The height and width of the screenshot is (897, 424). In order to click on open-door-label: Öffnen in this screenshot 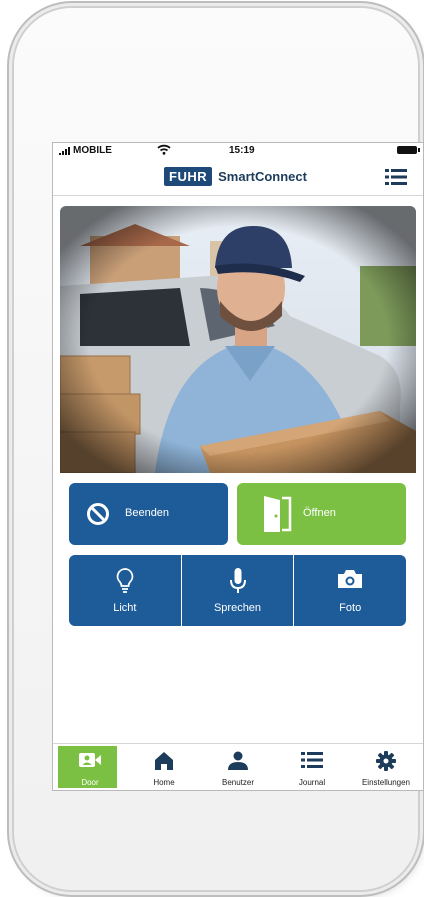, I will do `click(319, 513)`.